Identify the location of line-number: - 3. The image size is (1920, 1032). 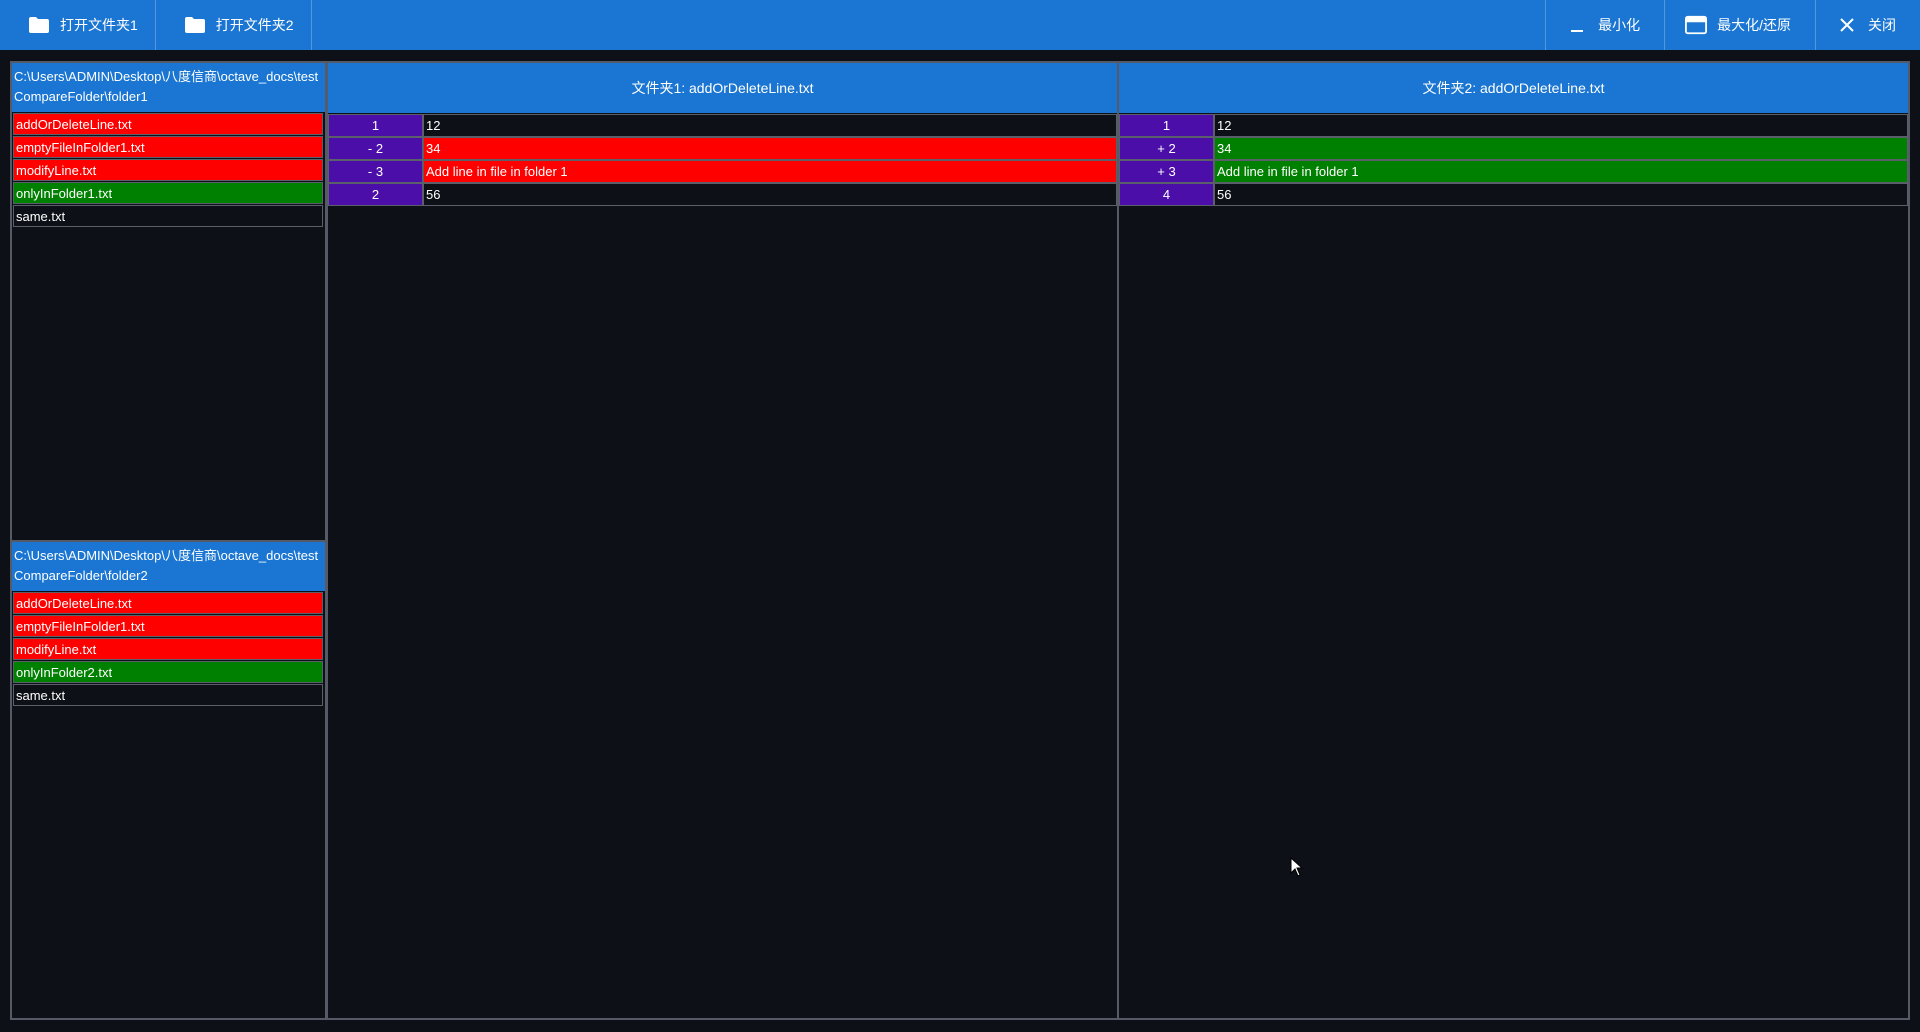
(375, 171).